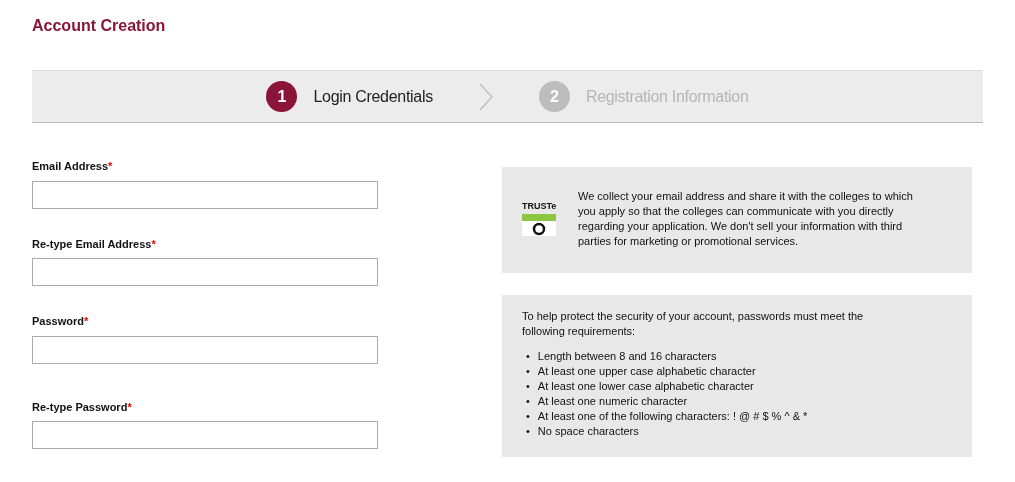 The image size is (1015, 482). I want to click on requirement-item: At least one numeric character, so click(612, 401).